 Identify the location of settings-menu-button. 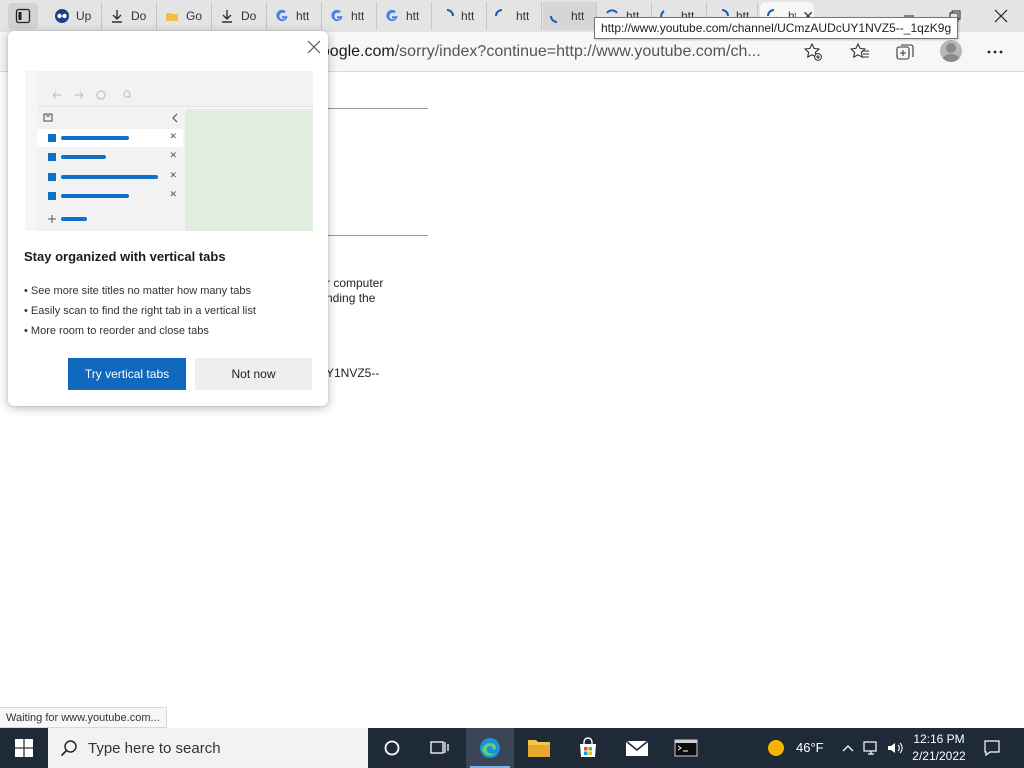
(995, 52).